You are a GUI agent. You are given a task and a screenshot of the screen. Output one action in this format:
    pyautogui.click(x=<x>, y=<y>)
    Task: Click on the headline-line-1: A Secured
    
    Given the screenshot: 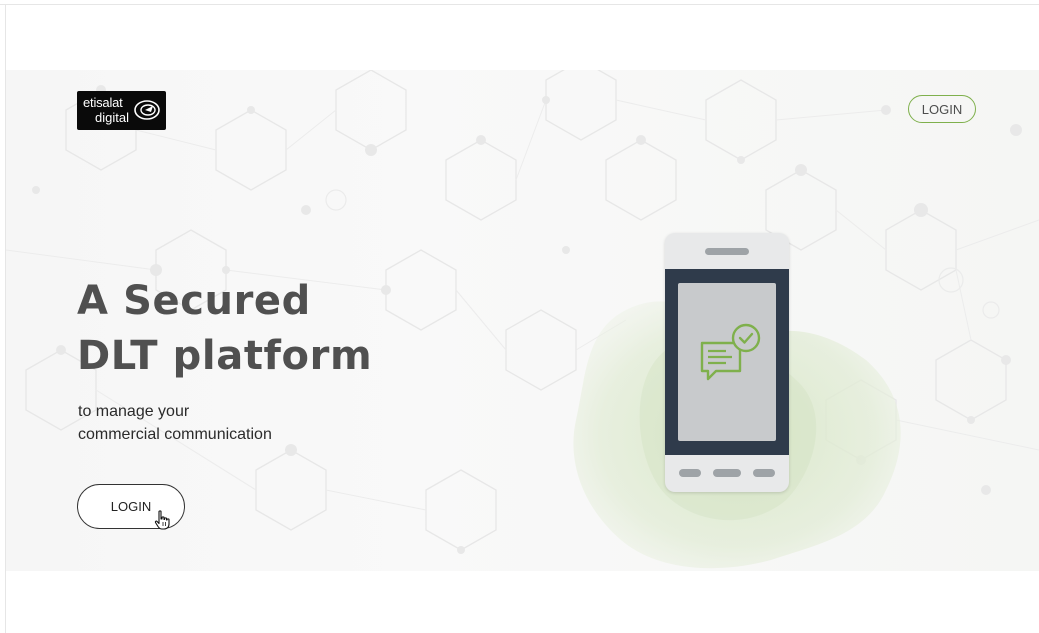 What is the action you would take?
    pyautogui.click(x=194, y=301)
    